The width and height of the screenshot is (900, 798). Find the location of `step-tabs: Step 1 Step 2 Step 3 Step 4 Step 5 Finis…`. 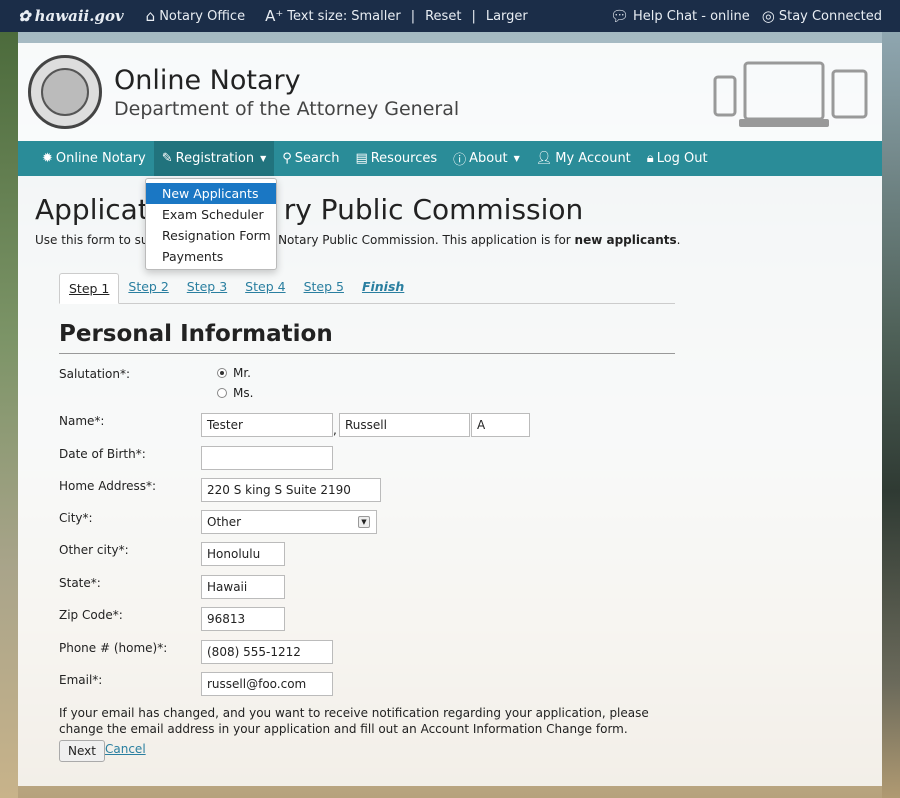

step-tabs: Step 1 Step 2 Step 3 Step 4 Step 5 Finis… is located at coordinates (367, 288).